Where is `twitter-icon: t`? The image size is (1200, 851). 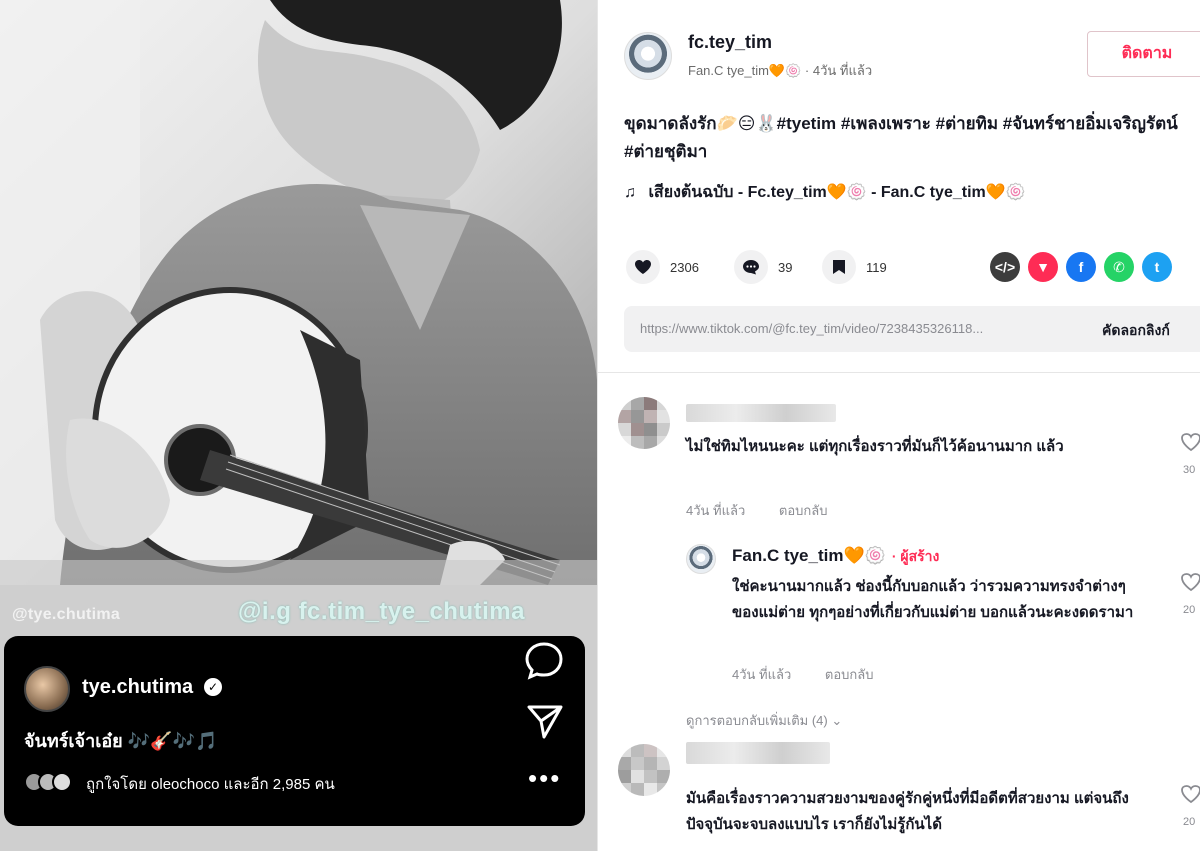 twitter-icon: t is located at coordinates (1157, 267).